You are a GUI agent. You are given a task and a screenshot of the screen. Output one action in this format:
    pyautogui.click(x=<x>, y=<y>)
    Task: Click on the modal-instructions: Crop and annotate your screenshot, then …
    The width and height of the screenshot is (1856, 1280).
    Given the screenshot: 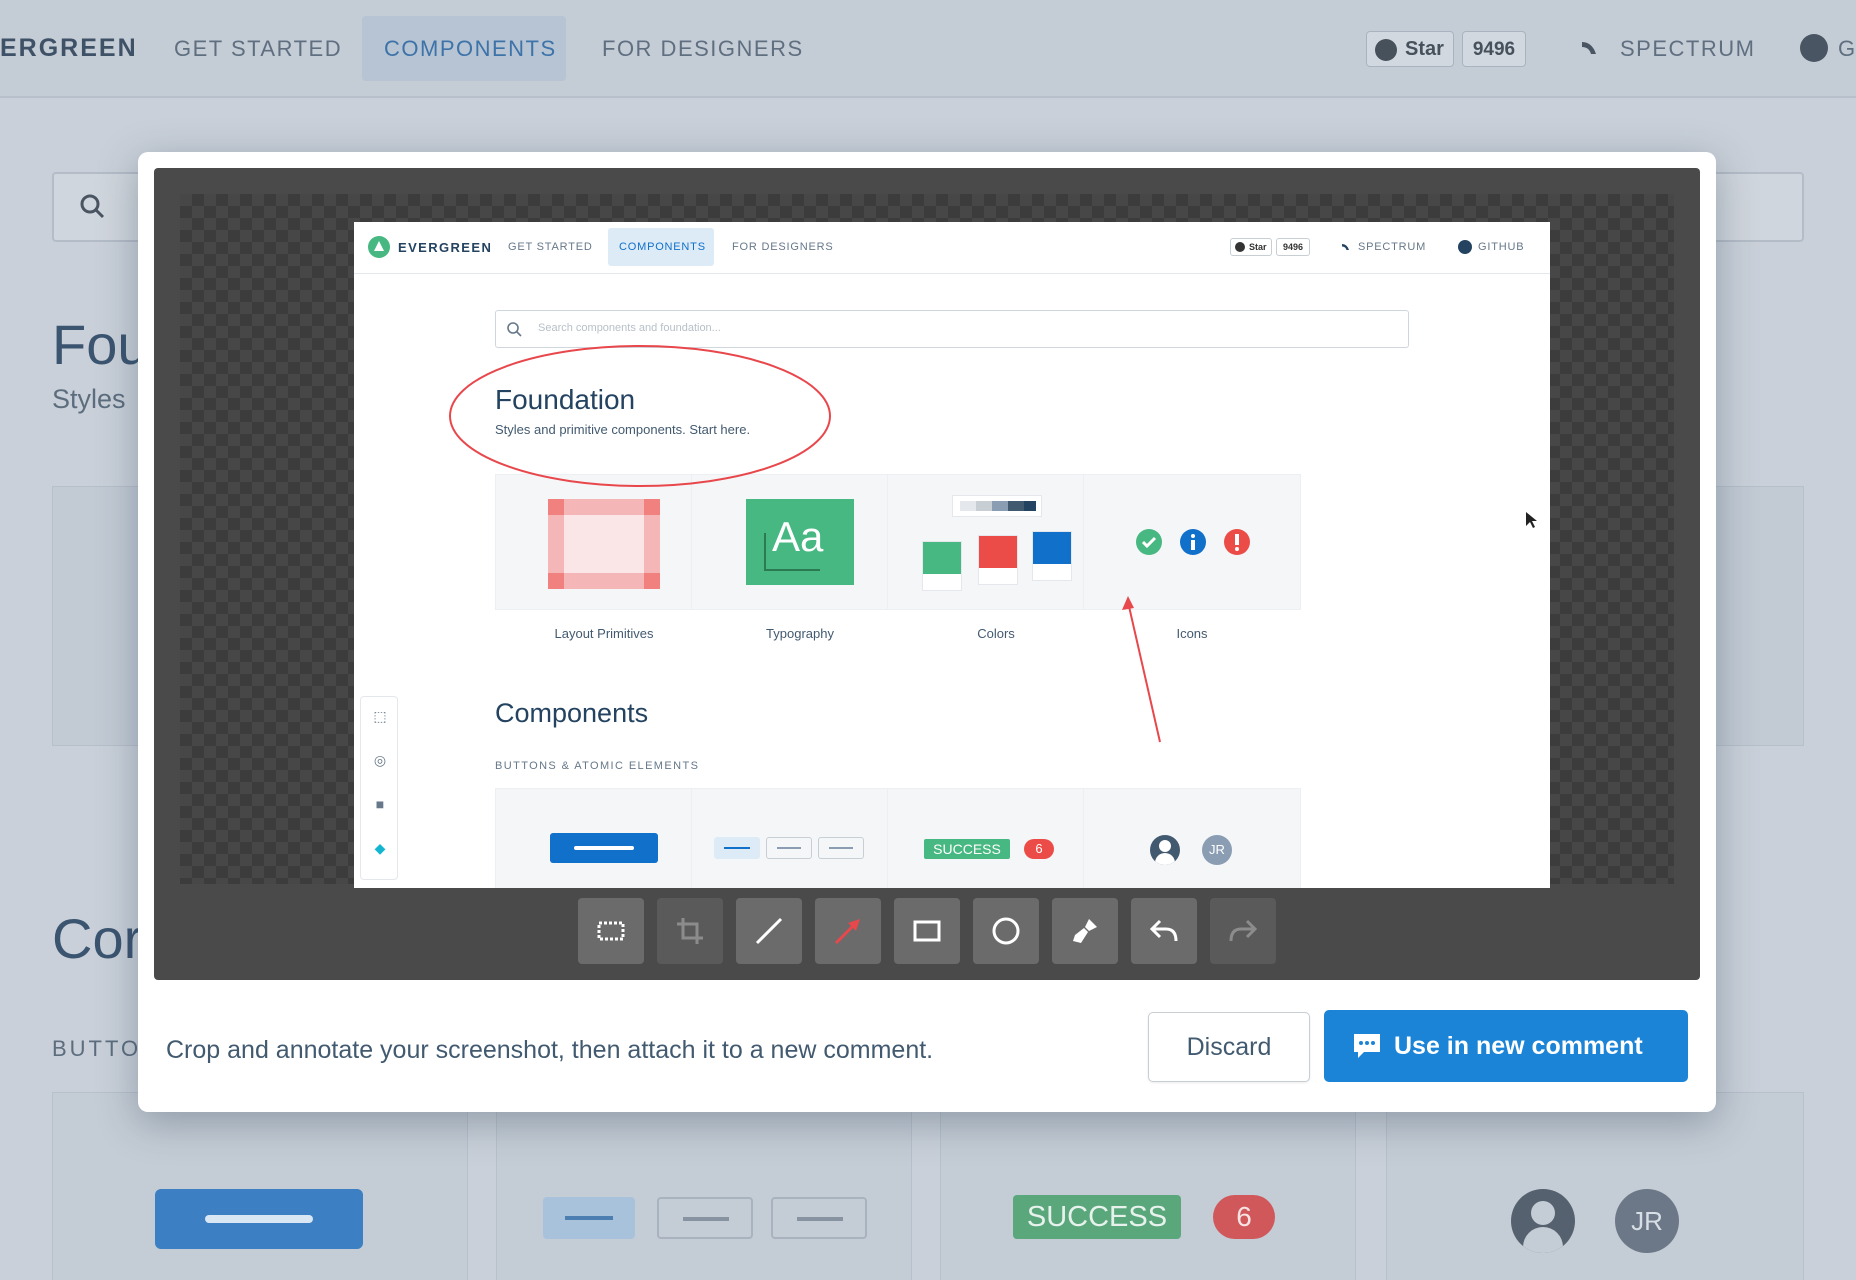 What is the action you would take?
    pyautogui.click(x=550, y=1050)
    